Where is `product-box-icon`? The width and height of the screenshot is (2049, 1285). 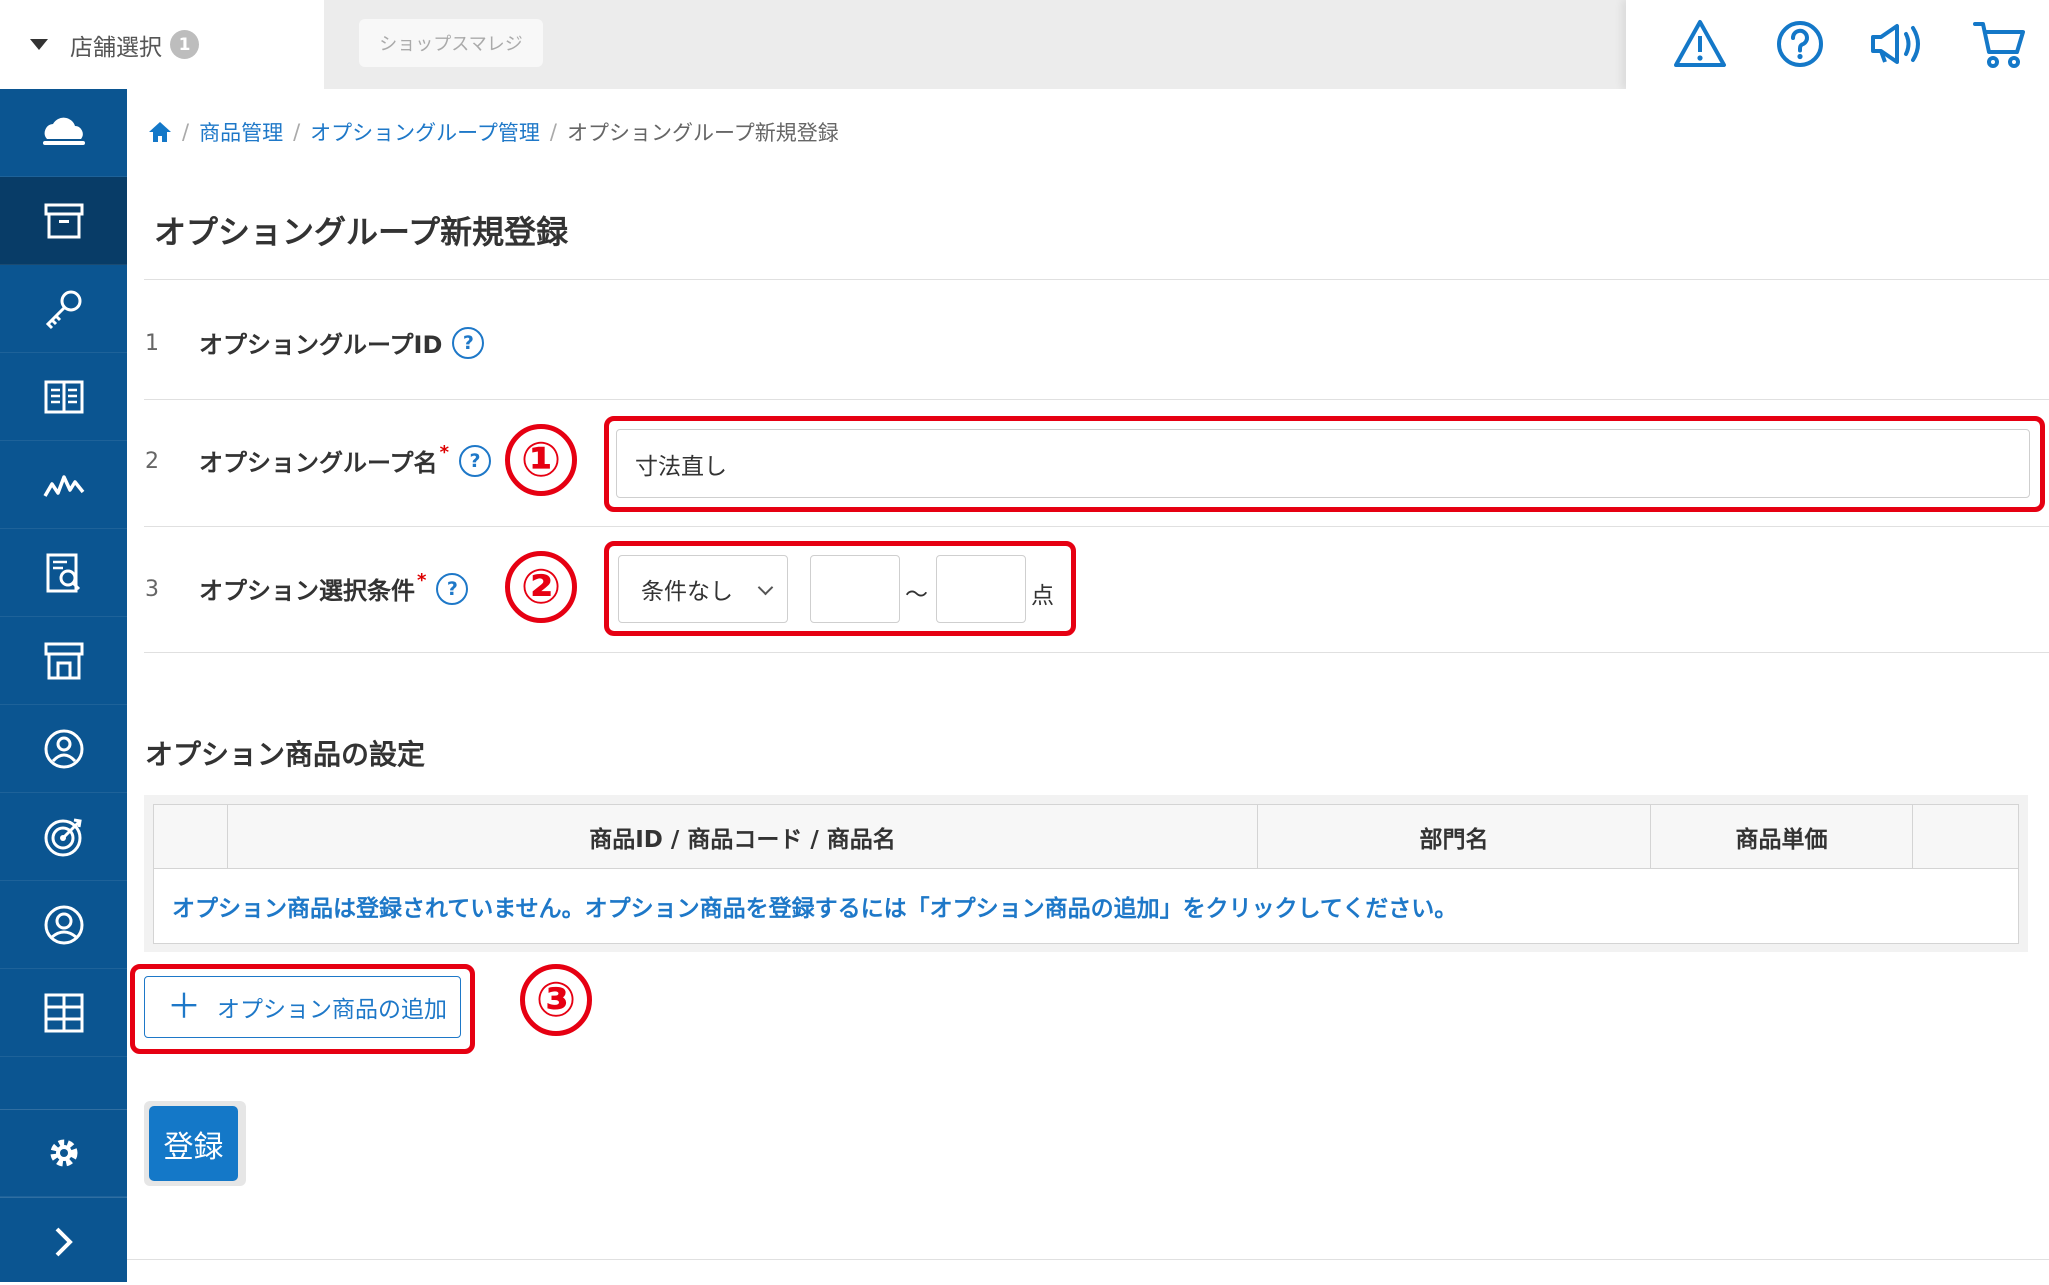 product-box-icon is located at coordinates (63, 220).